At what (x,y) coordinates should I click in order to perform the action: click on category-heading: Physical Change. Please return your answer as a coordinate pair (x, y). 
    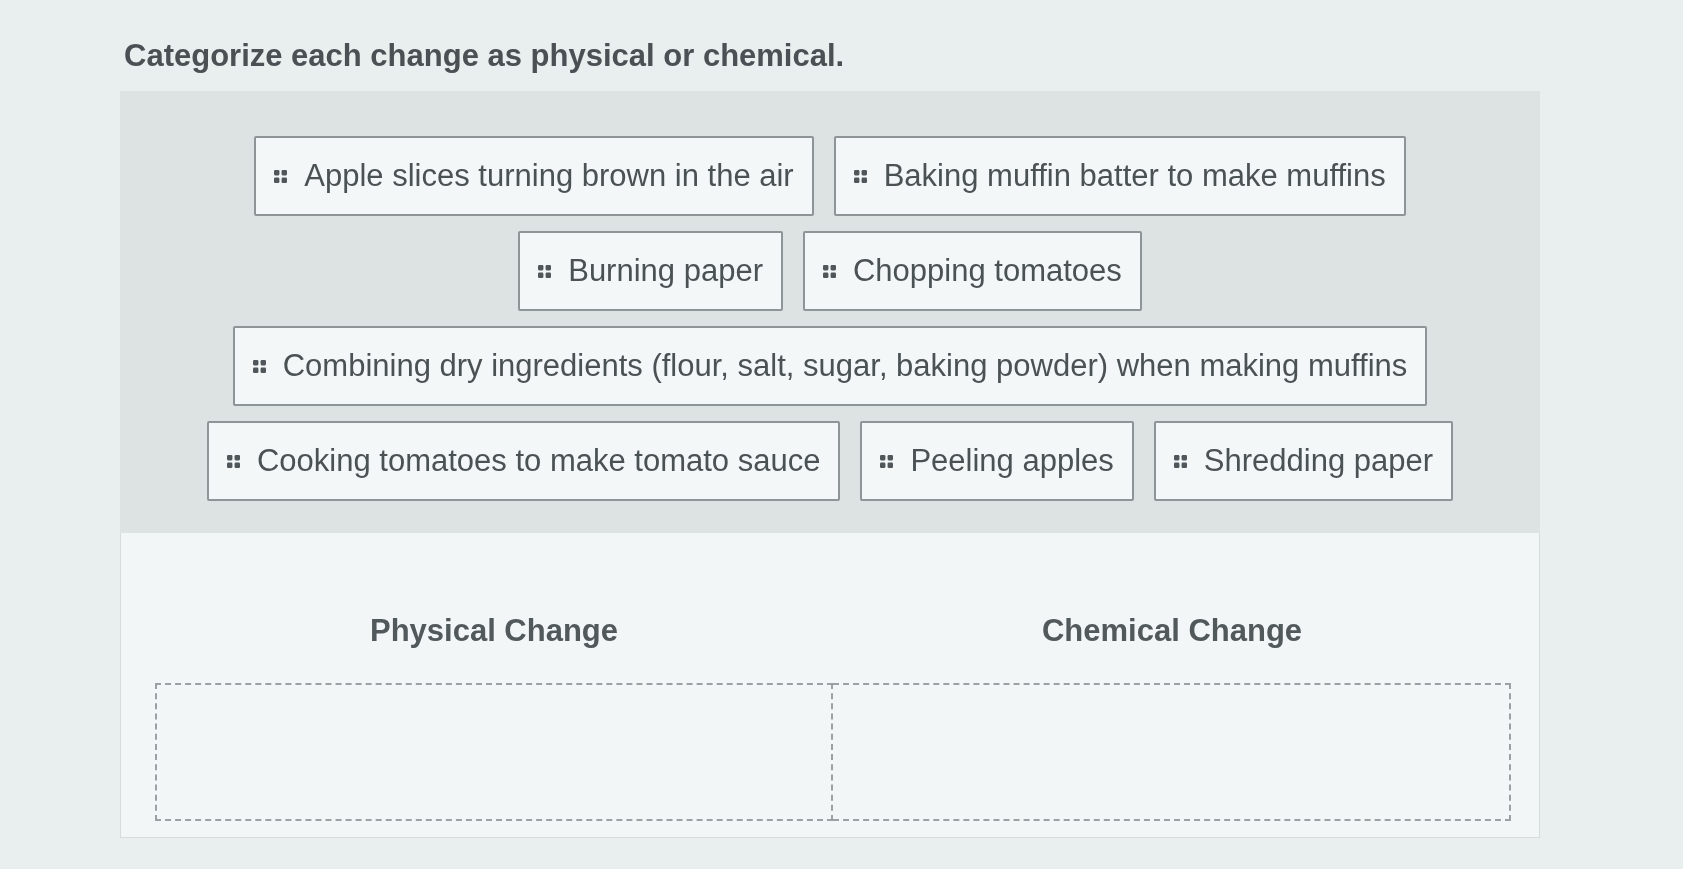
    Looking at the image, I should click on (494, 631).